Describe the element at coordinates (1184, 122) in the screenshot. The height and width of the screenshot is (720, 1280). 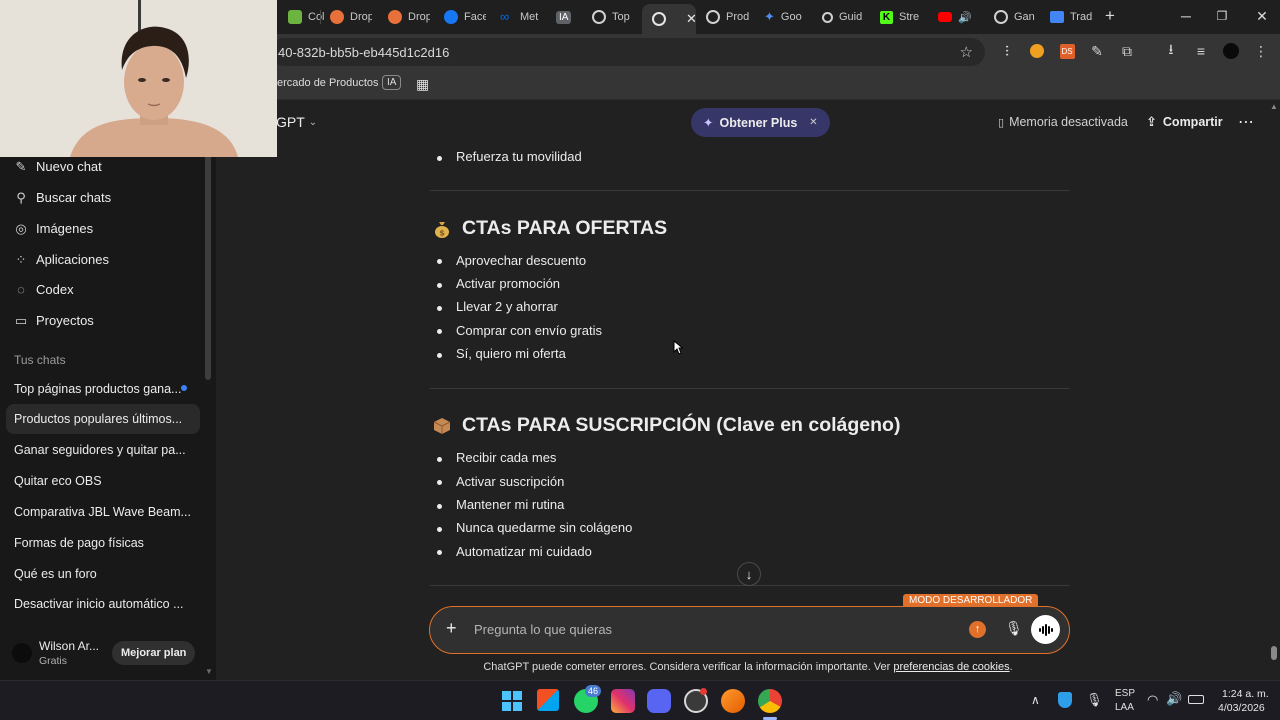
I see `share-button: ⇪ Compartir` at that location.